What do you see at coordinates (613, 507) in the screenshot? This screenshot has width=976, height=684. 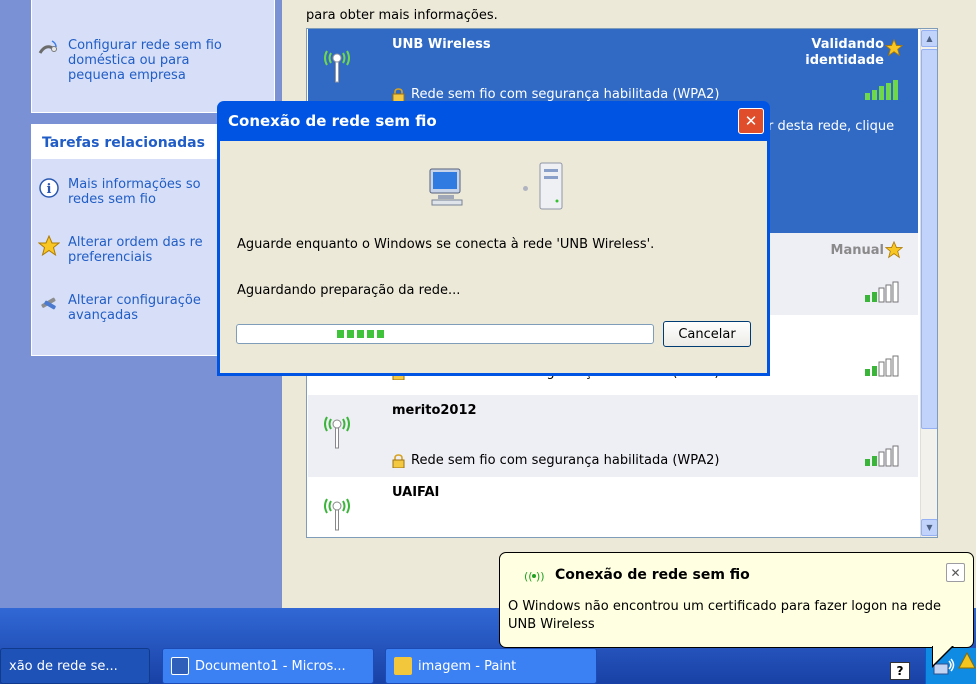 I see `network-item-uaifai: UAIFAI` at bounding box center [613, 507].